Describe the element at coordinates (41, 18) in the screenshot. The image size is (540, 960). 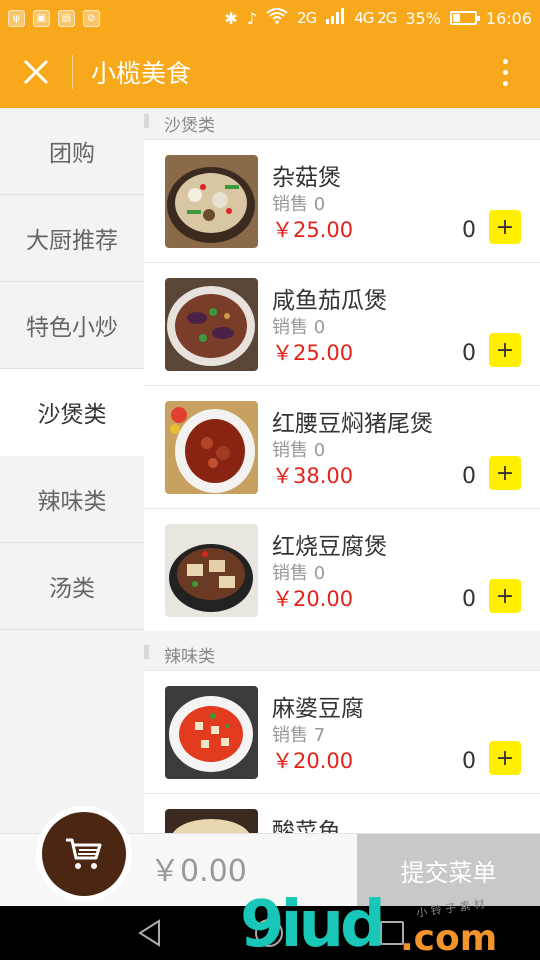
I see `image-icon: ▣` at that location.